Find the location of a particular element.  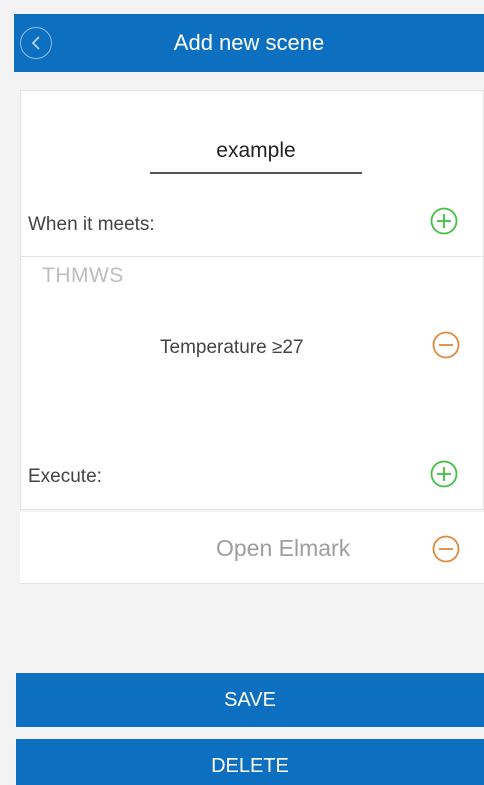

condition-item: Temperature ≥27 is located at coordinates (232, 347).